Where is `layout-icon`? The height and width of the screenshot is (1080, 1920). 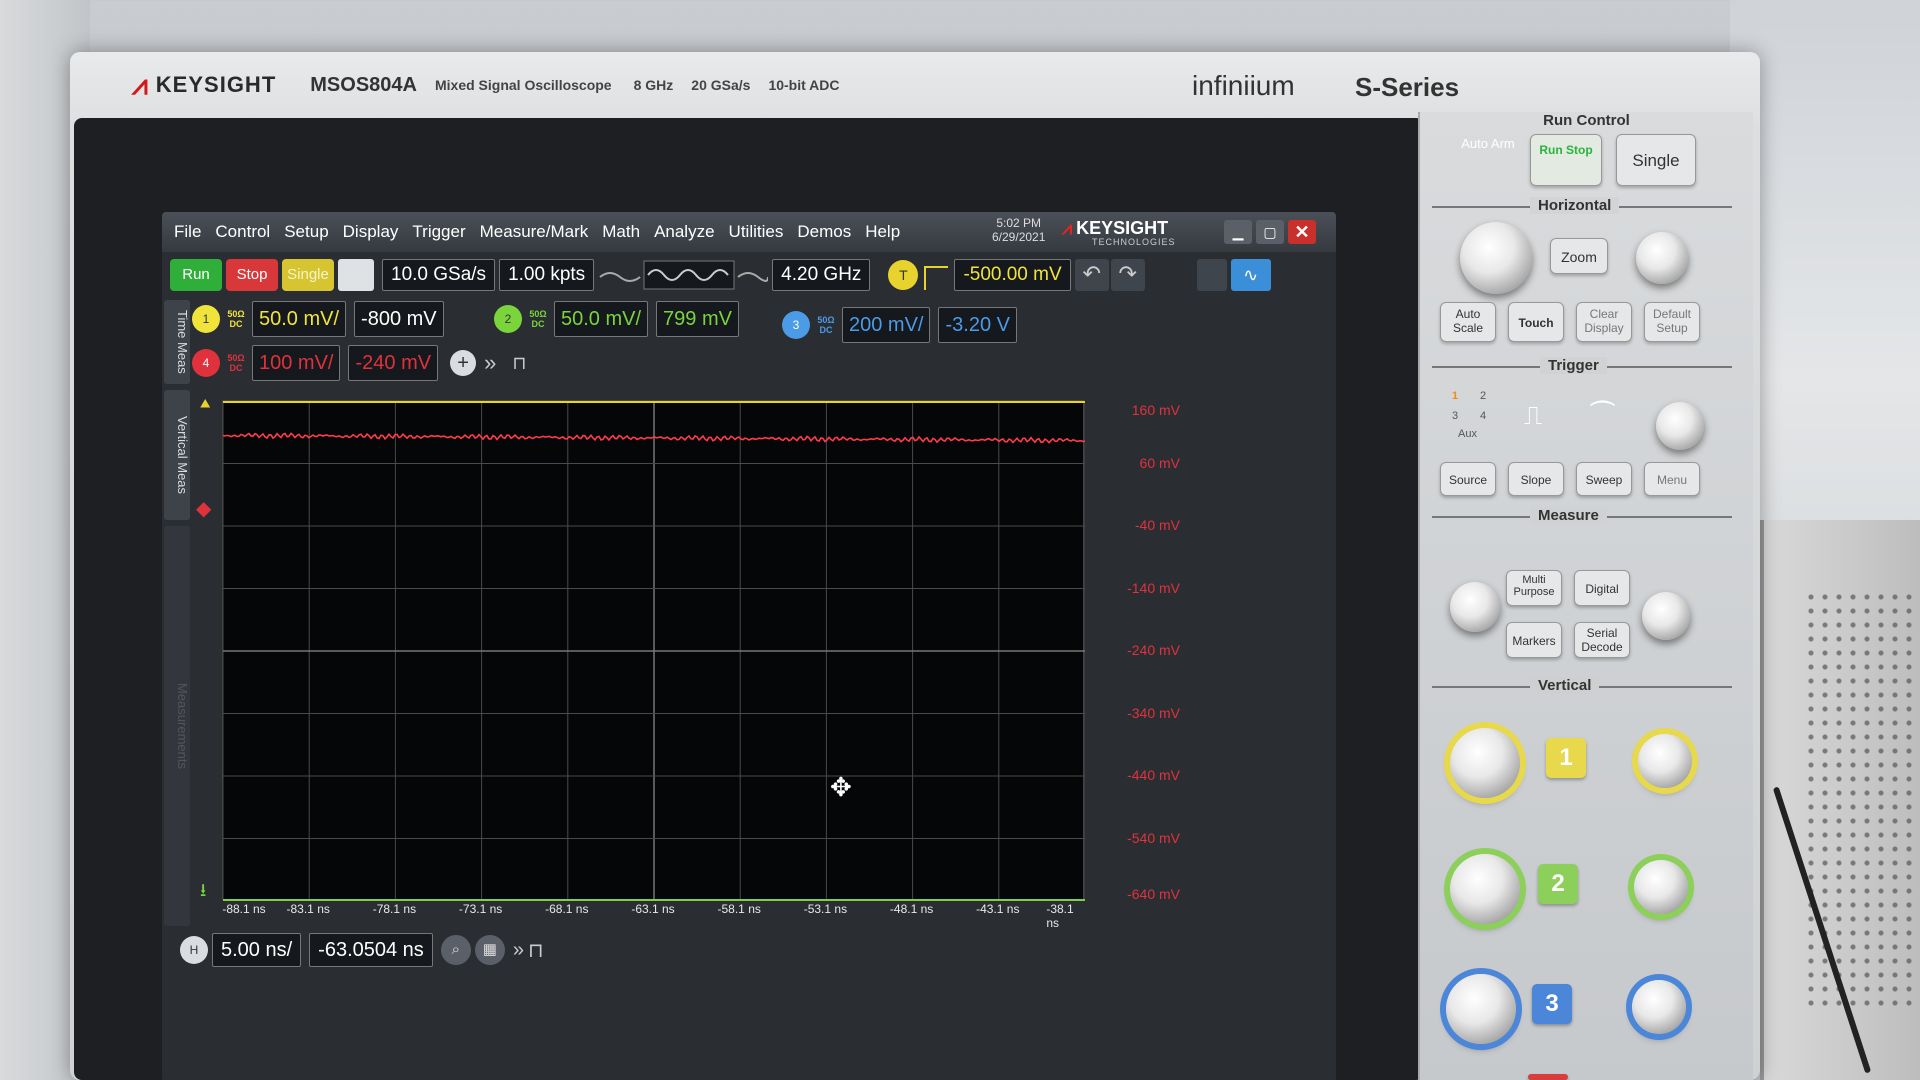 layout-icon is located at coordinates (1211, 275).